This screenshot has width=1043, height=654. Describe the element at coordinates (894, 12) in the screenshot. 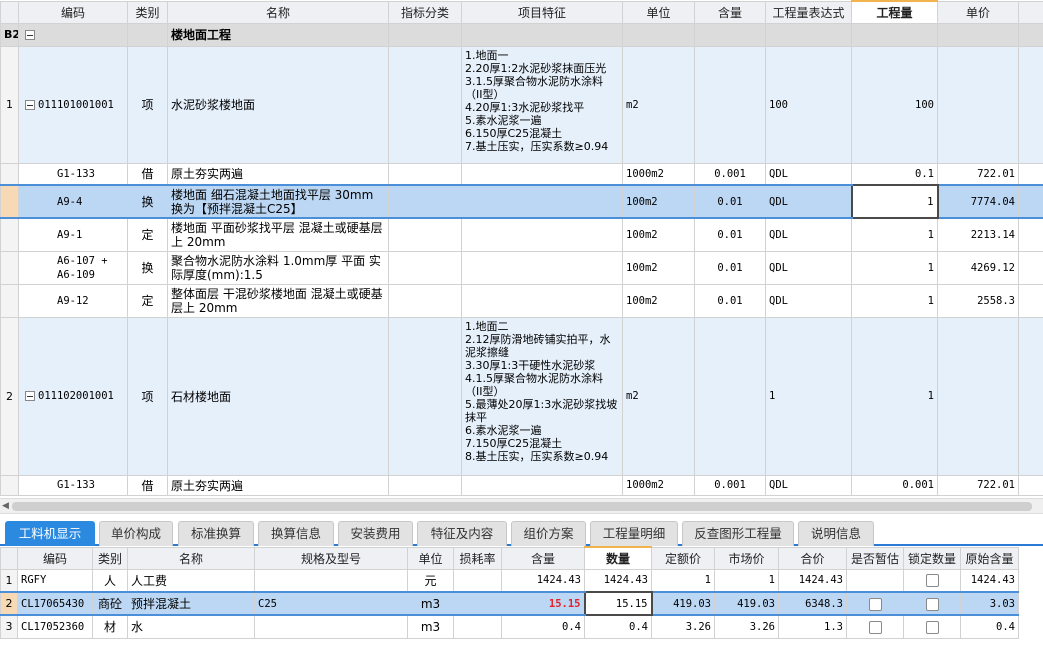

I see `col-qty: 工程量` at that location.